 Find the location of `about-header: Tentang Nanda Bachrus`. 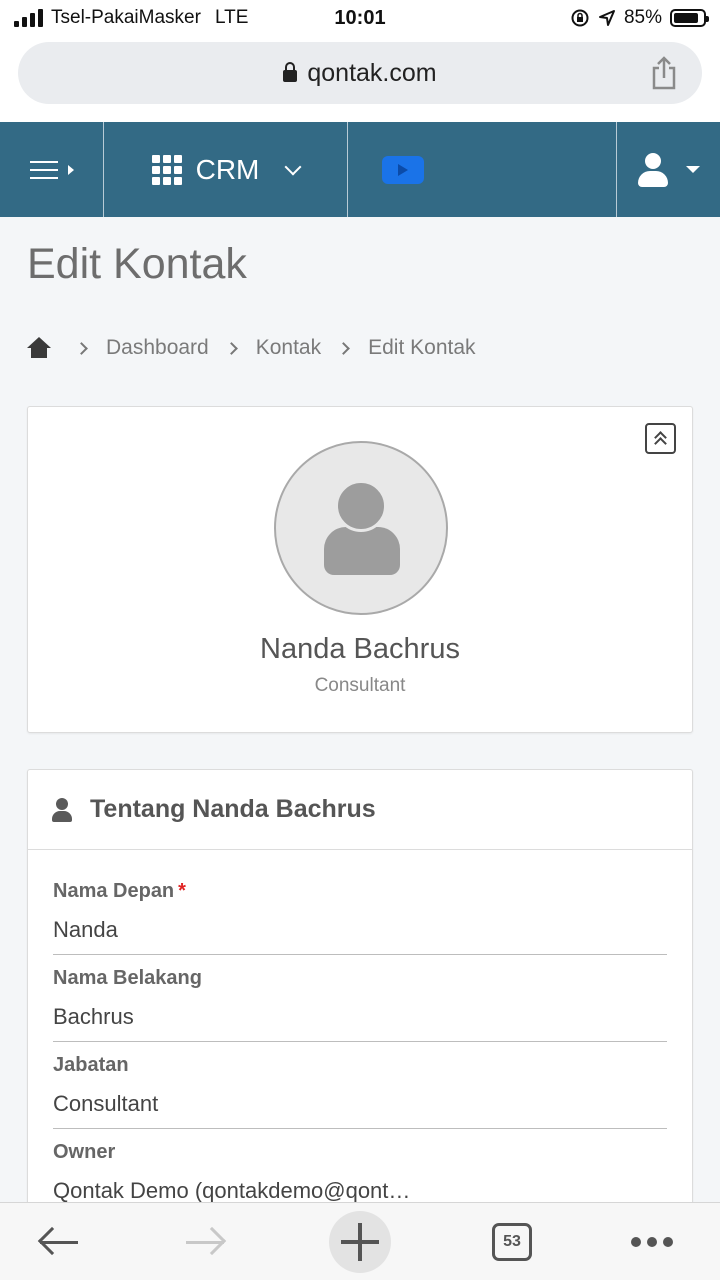

about-header: Tentang Nanda Bachrus is located at coordinates (360, 810).